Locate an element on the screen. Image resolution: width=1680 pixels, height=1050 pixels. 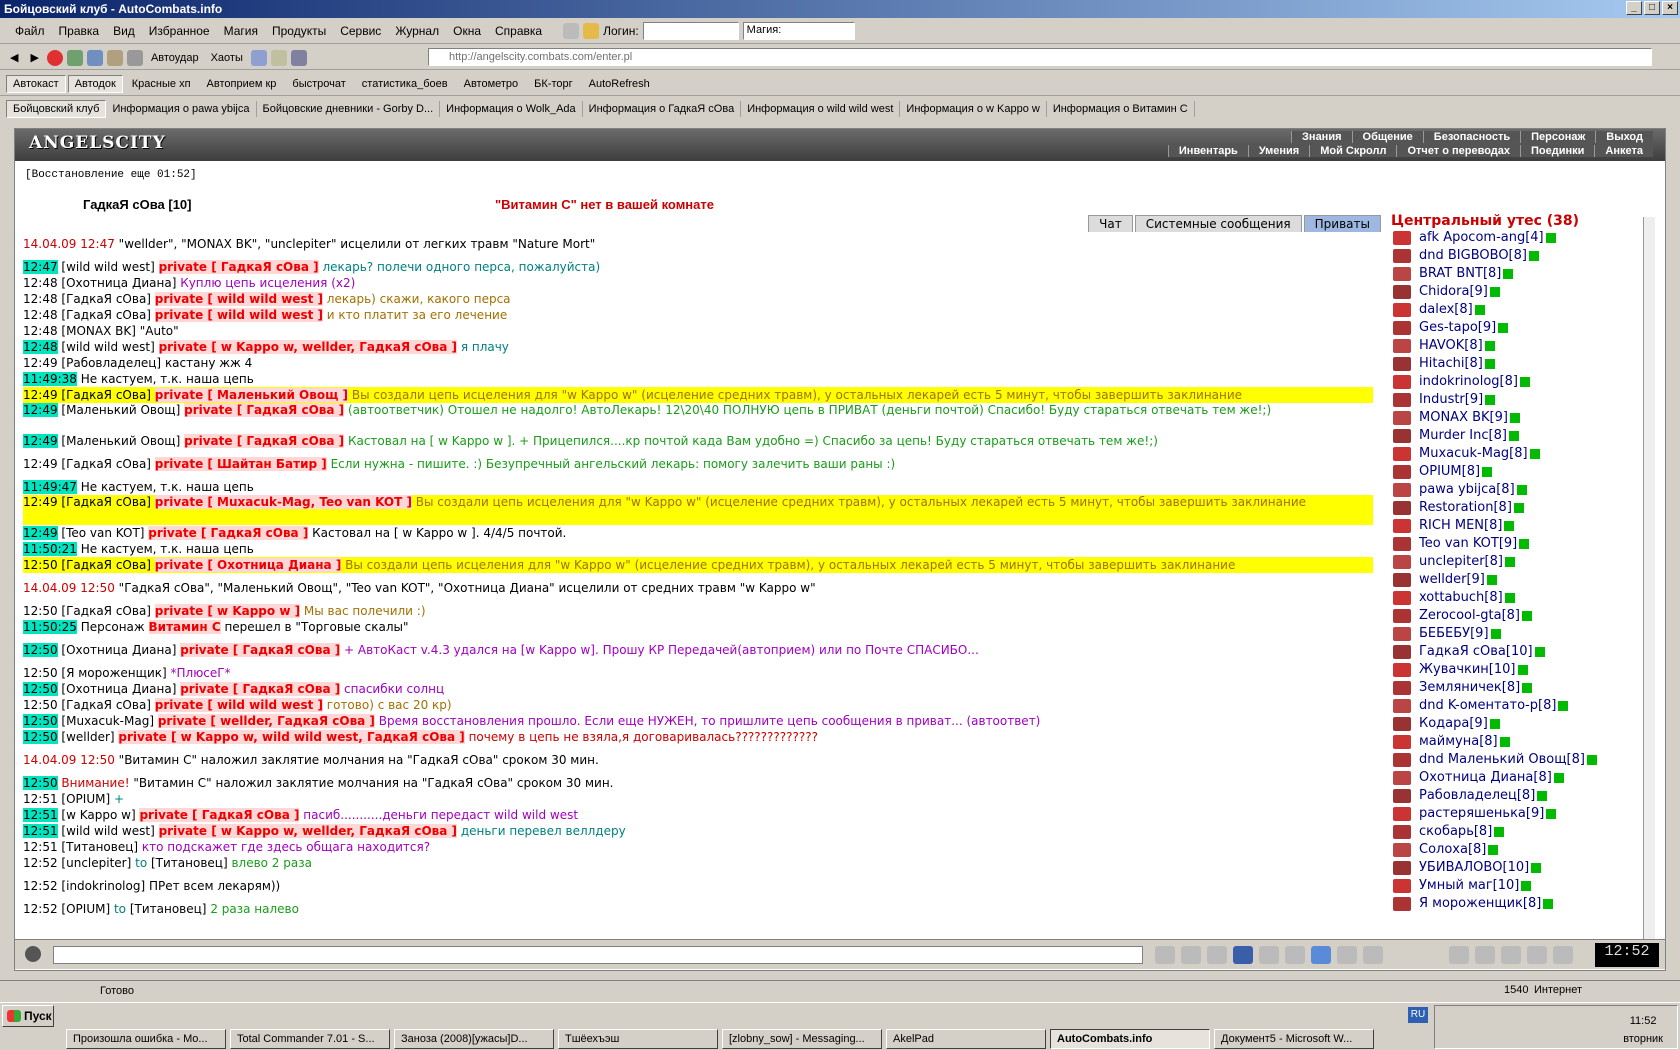
user-list-item: indokrinolog[8] is located at coordinates (1523, 382).